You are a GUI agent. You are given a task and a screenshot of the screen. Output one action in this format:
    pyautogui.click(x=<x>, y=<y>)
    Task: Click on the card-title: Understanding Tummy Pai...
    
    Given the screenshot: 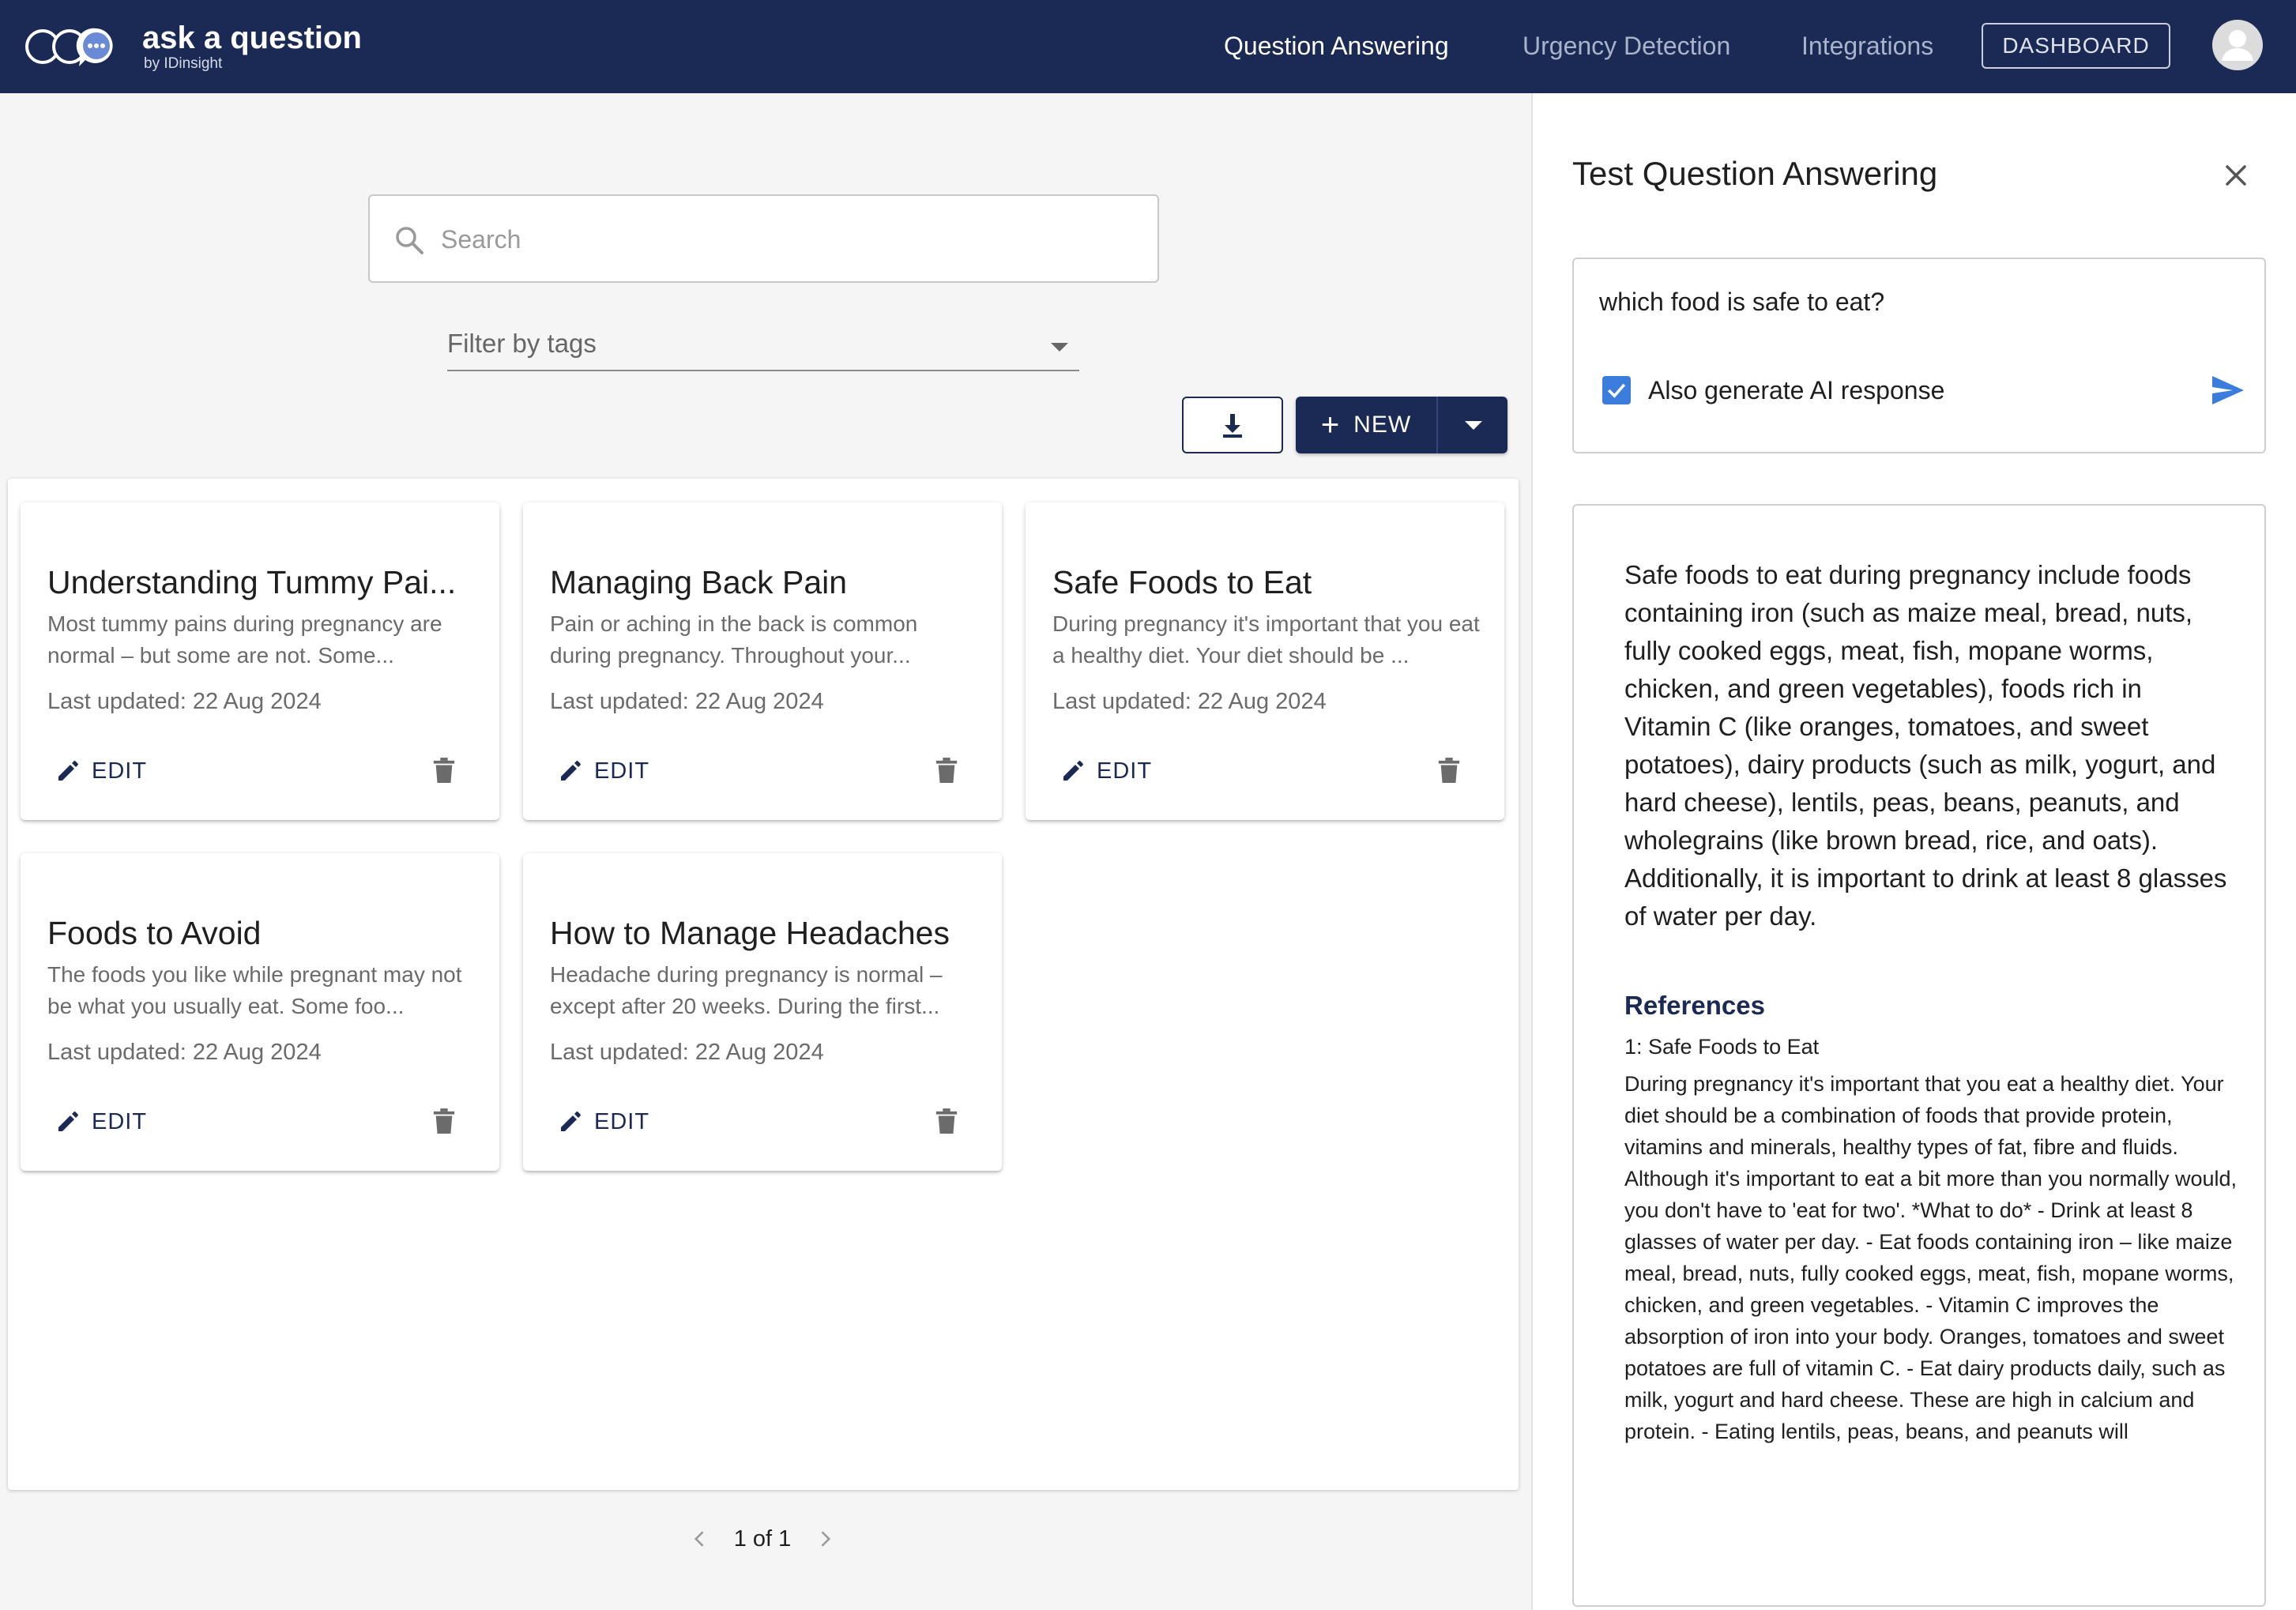 What is the action you would take?
    pyautogui.click(x=252, y=582)
    